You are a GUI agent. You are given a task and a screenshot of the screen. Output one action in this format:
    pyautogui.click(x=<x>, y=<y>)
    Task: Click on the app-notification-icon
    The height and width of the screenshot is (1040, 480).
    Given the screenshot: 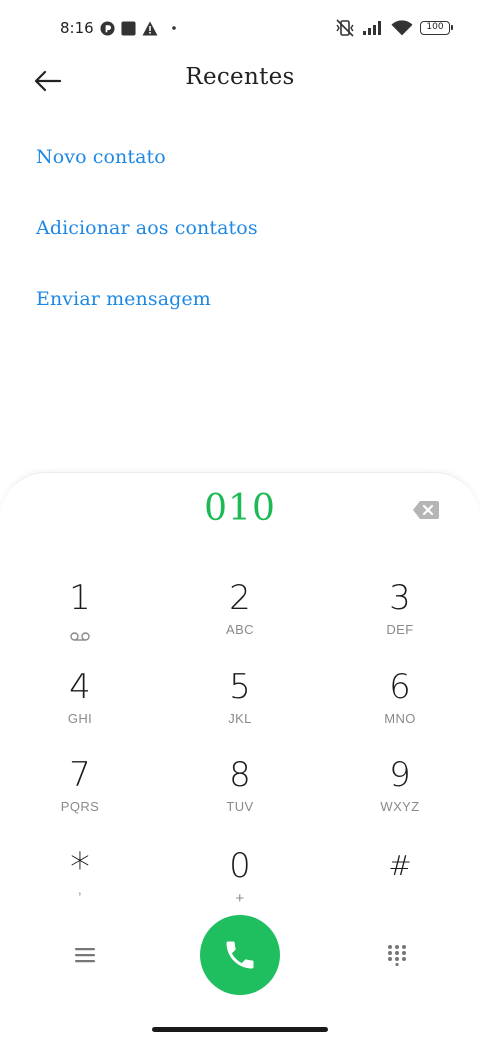 What is the action you would take?
    pyautogui.click(x=107, y=28)
    